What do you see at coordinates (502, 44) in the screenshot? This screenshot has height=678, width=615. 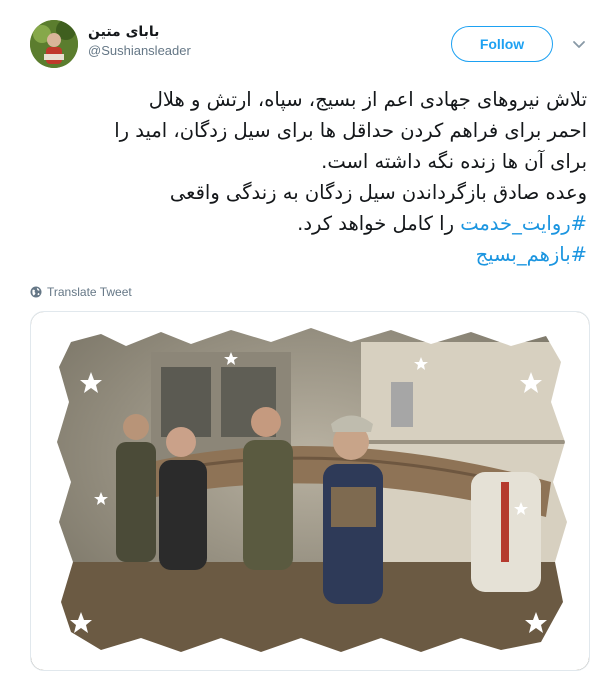 I see `follow-button: Follow` at bounding box center [502, 44].